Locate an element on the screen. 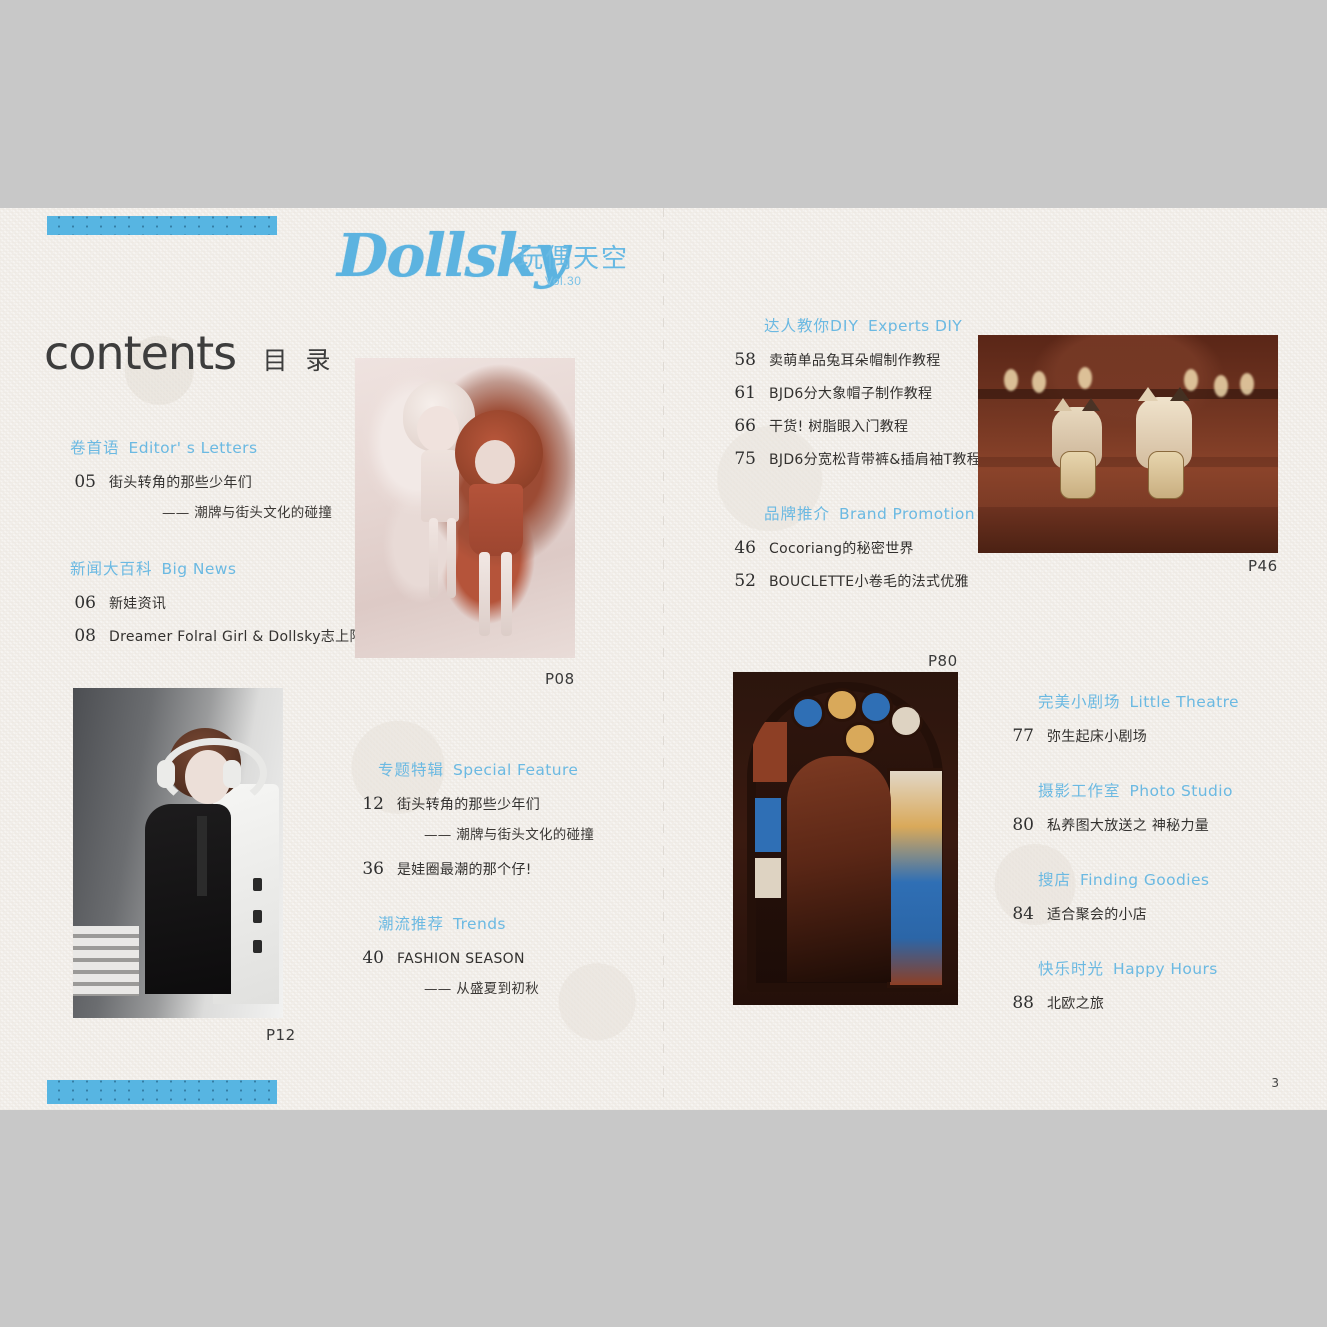 This screenshot has height=1327, width=1327. toc-entry: 58 卖萌单品兔耳朵帽制作教程 is located at coordinates (852, 360).